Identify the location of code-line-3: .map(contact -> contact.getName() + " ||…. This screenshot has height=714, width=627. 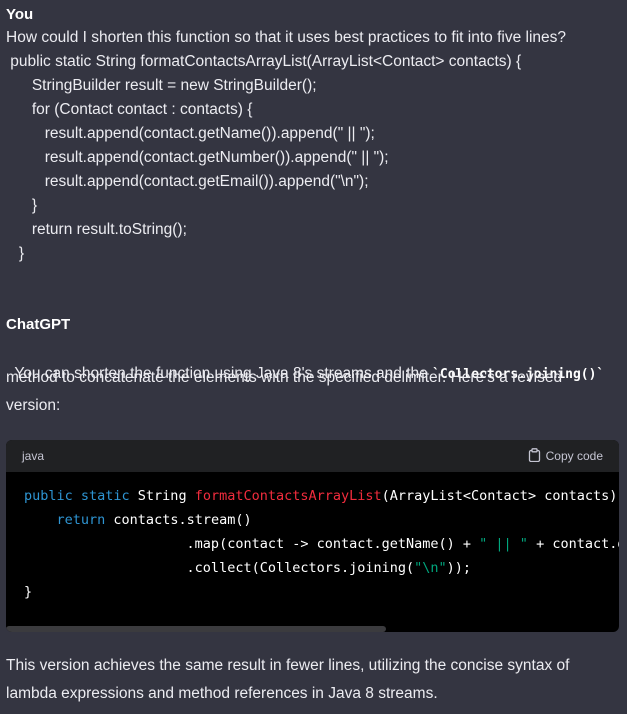
(321, 544).